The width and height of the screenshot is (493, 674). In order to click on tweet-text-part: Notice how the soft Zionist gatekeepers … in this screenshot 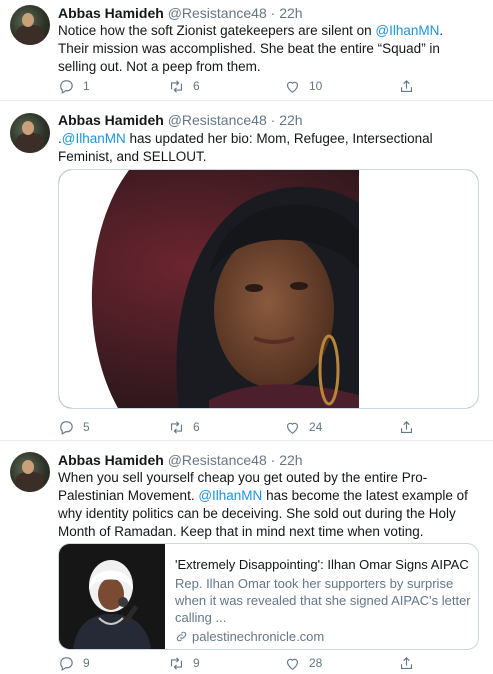, I will do `click(217, 30)`.